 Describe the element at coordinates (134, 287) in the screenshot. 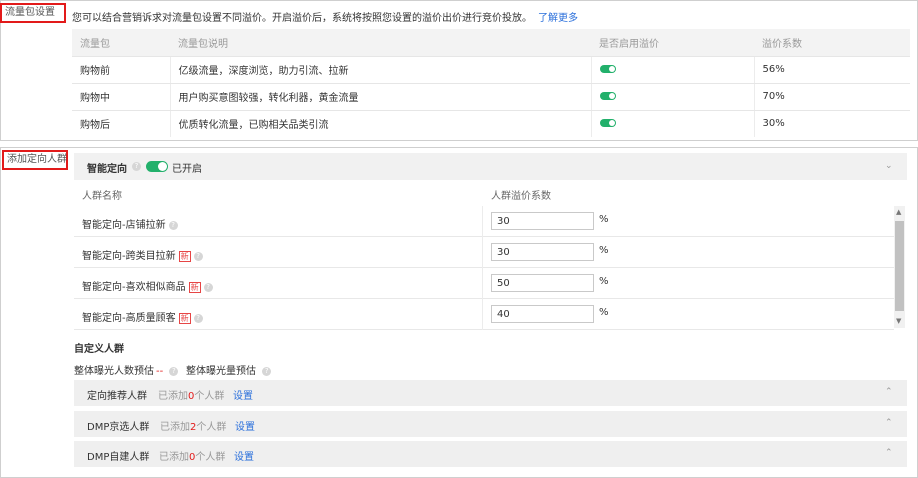

I see `audience-name: 智能定向-喜欢相似商品` at that location.